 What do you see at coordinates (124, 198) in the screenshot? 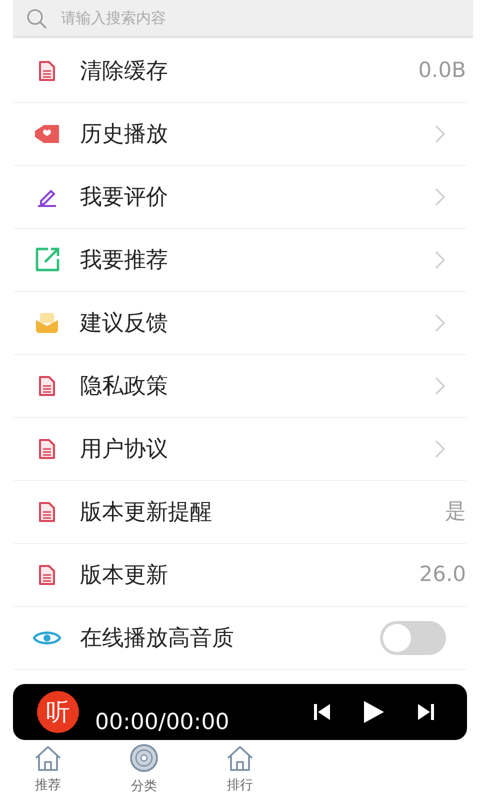
I see `setting-label: 我要评价` at bounding box center [124, 198].